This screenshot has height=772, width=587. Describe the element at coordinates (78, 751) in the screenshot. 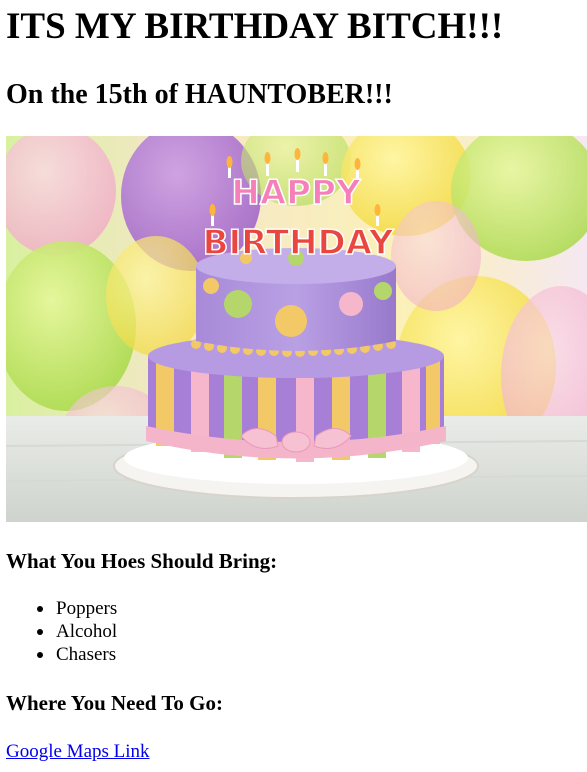

I see `google-maps-link: Google Maps Link` at that location.